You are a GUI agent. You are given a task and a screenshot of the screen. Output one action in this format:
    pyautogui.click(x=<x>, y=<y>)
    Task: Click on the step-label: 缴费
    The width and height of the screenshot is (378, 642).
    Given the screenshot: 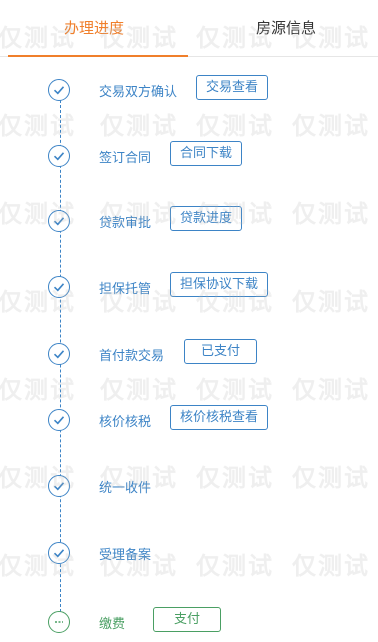 What is the action you would take?
    pyautogui.click(x=112, y=624)
    